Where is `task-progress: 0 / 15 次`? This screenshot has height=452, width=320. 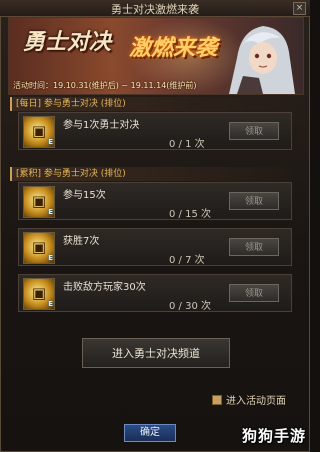
task-progress: 0 / 15 次 is located at coordinates (190, 214).